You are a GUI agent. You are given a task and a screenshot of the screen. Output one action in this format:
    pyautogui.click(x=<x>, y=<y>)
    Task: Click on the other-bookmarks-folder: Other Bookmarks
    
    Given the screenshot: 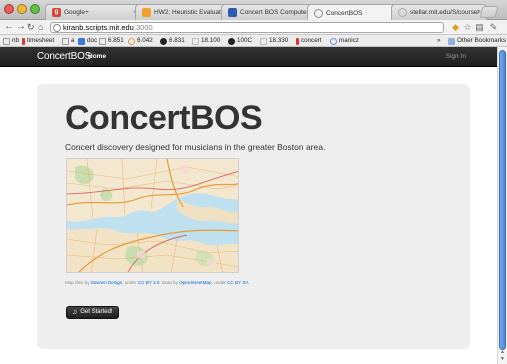 What is the action you would take?
    pyautogui.click(x=477, y=41)
    